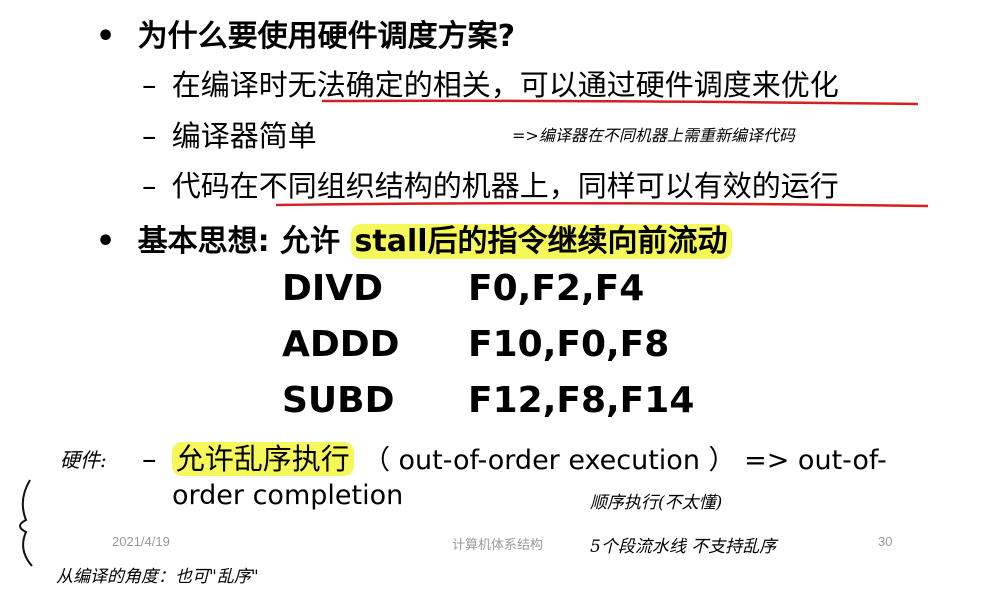  I want to click on sub-bullet-3-text: 代码在不同组织结构的机器上，同样可以有效的运行, so click(505, 186).